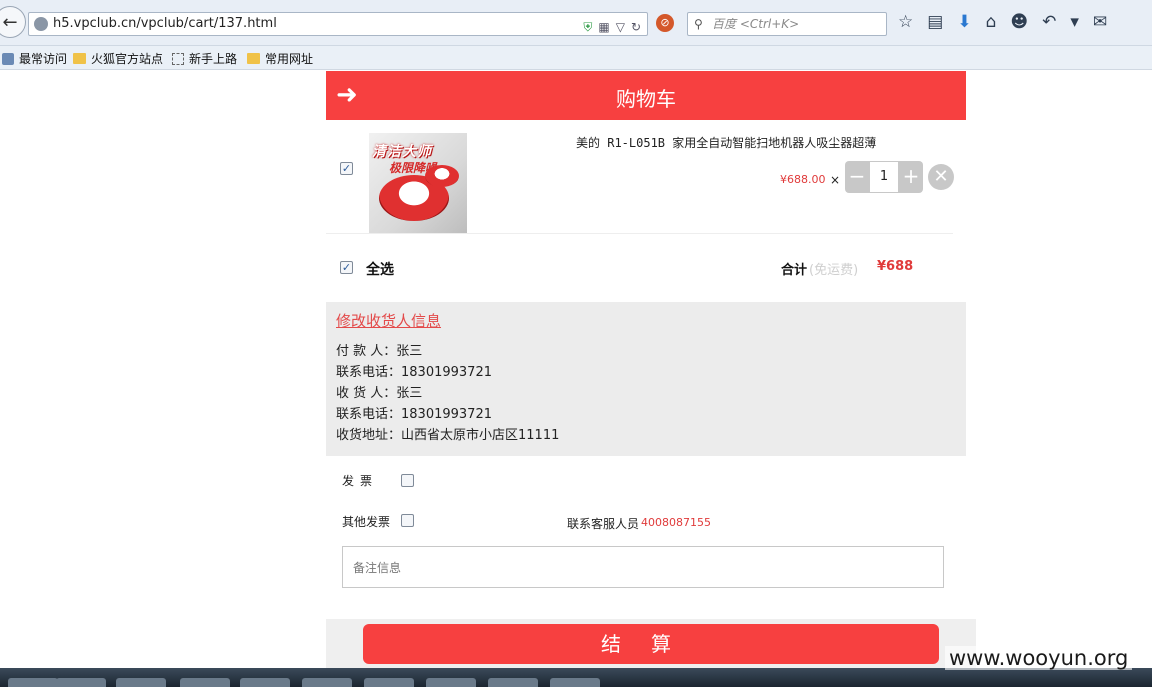 Image resolution: width=1152 pixels, height=687 pixels. What do you see at coordinates (1049, 22) in the screenshot?
I see `undo-icon: ↶` at bounding box center [1049, 22].